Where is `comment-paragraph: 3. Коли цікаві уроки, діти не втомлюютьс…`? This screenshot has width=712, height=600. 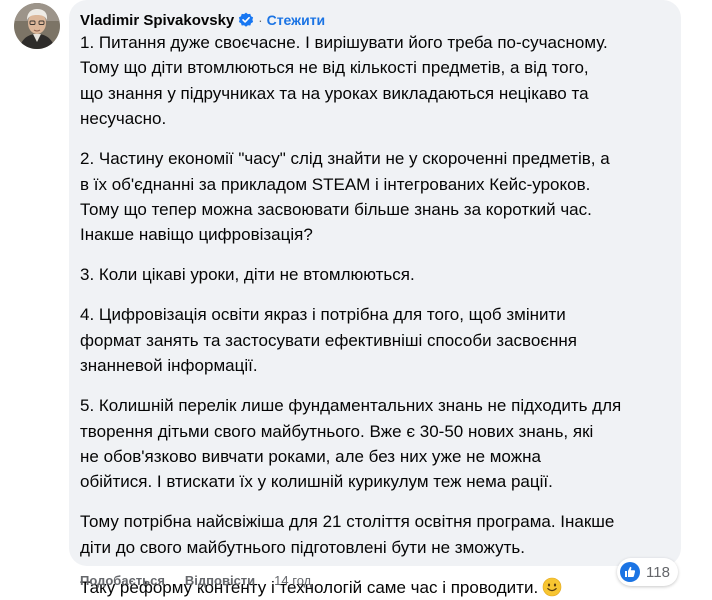 comment-paragraph: 3. Коли цікаві уроки, діти не втомлюютьс… is located at coordinates (247, 275).